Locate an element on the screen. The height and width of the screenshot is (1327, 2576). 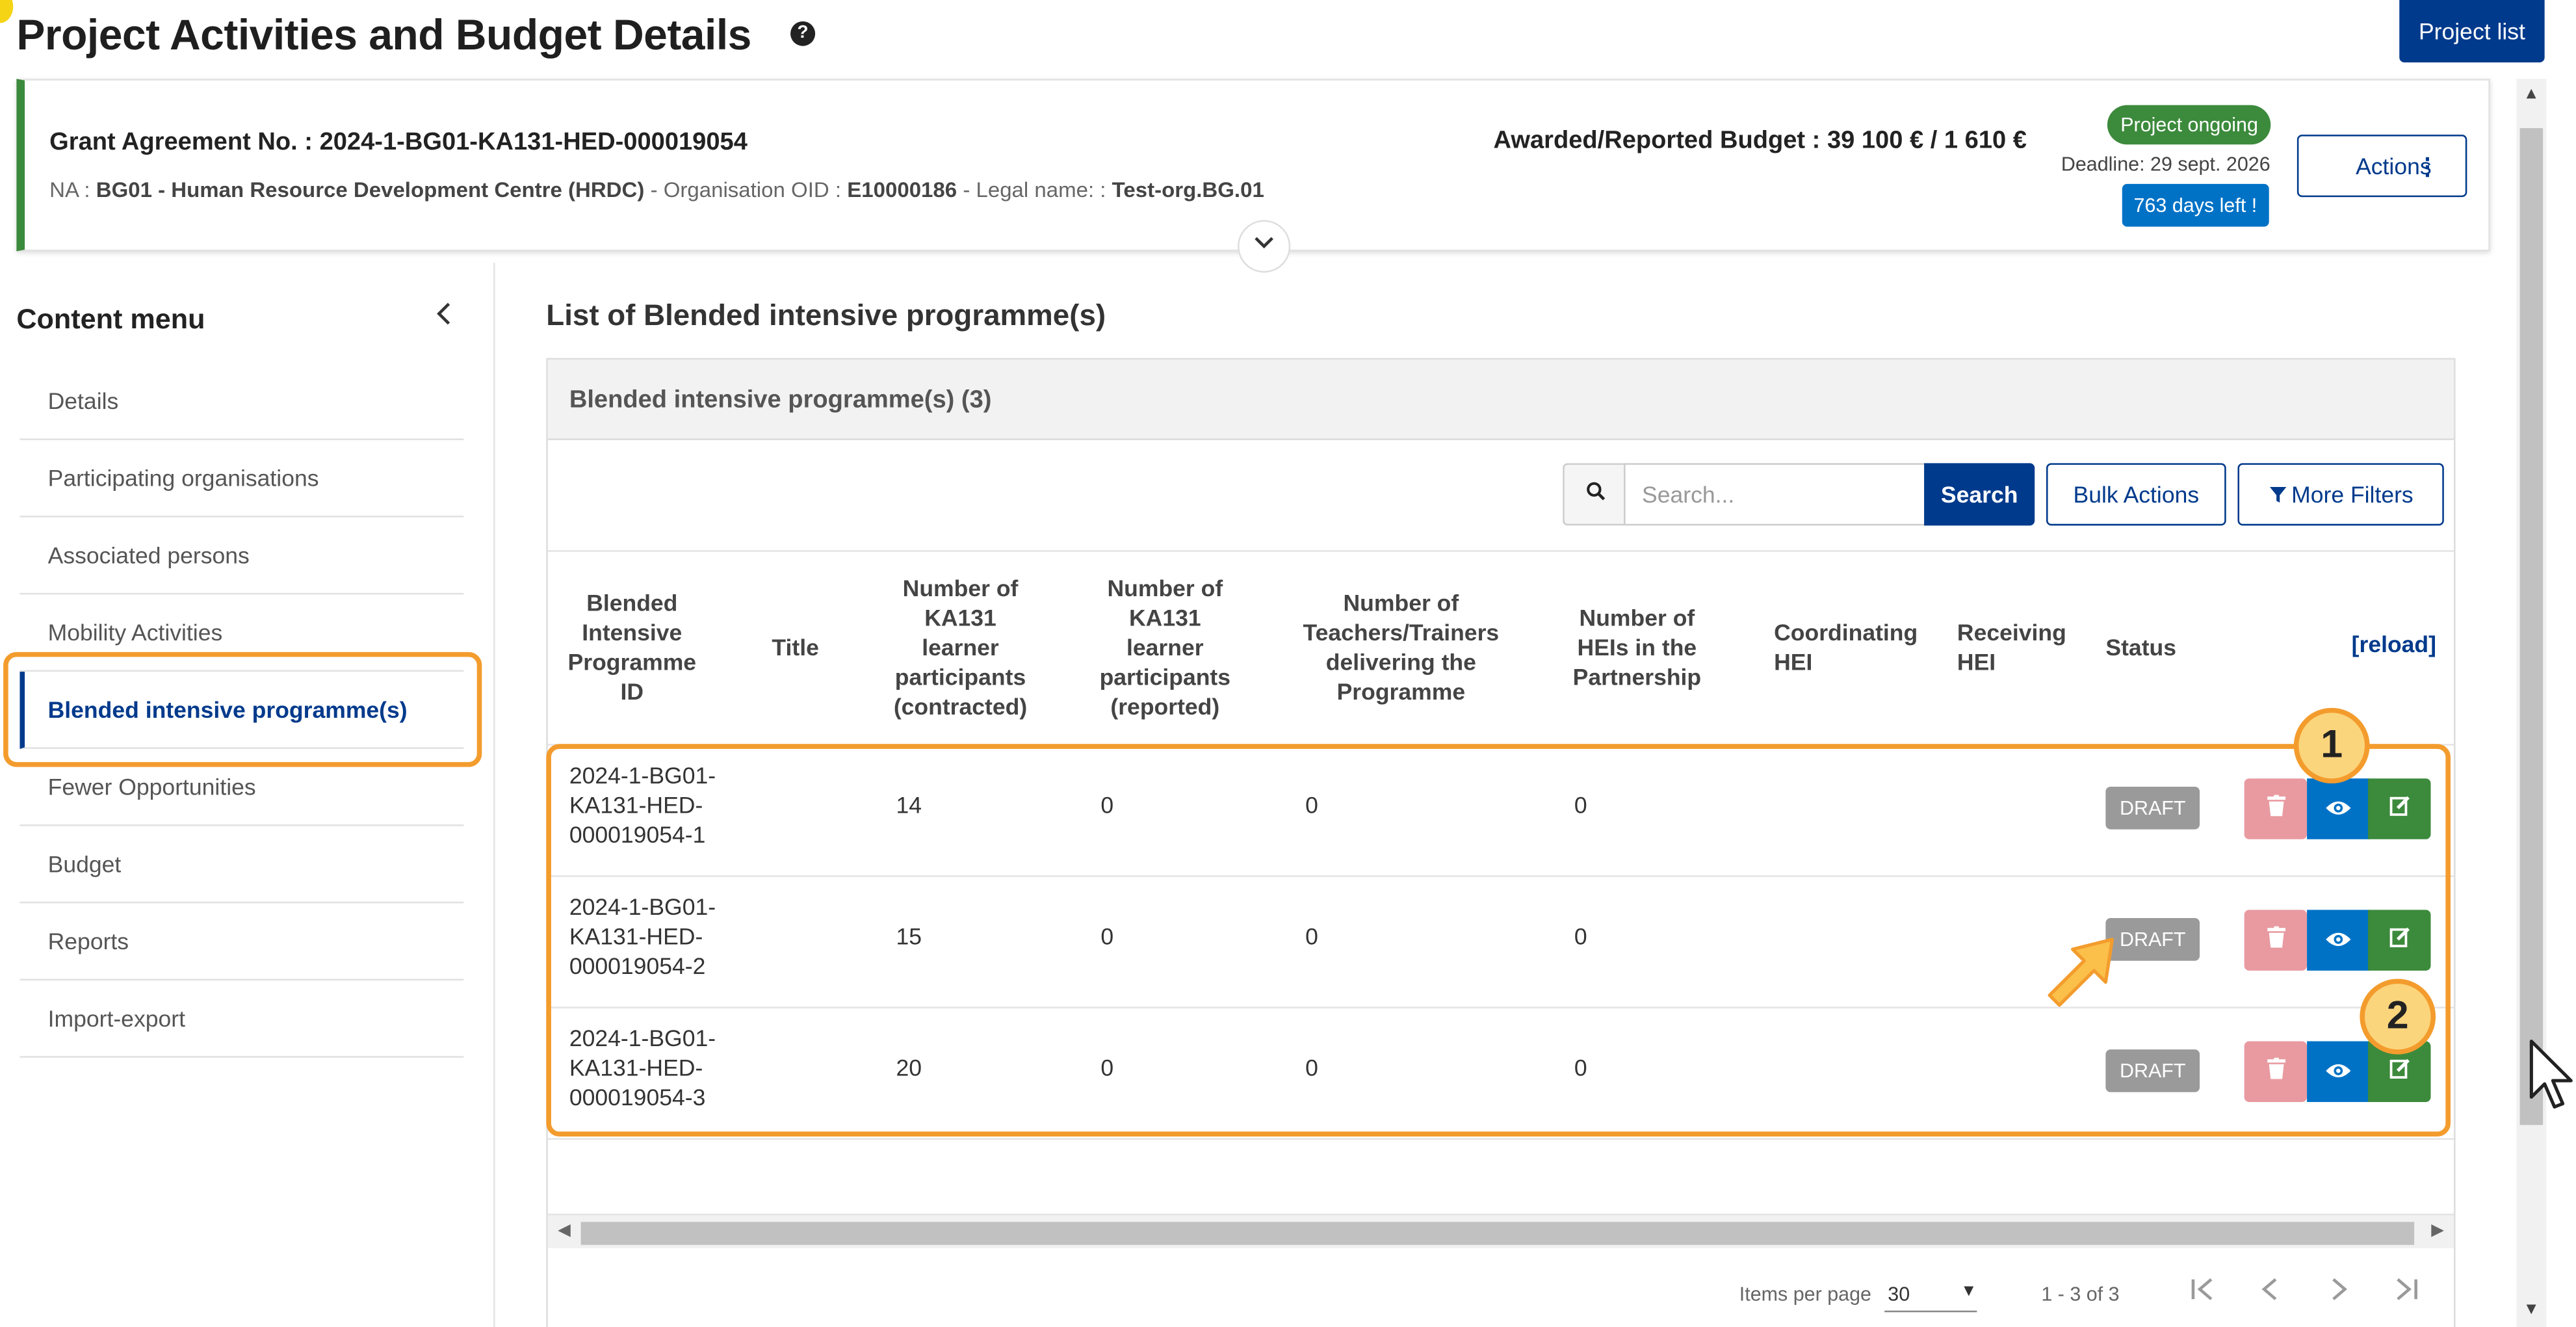
search-input is located at coordinates (1775, 494).